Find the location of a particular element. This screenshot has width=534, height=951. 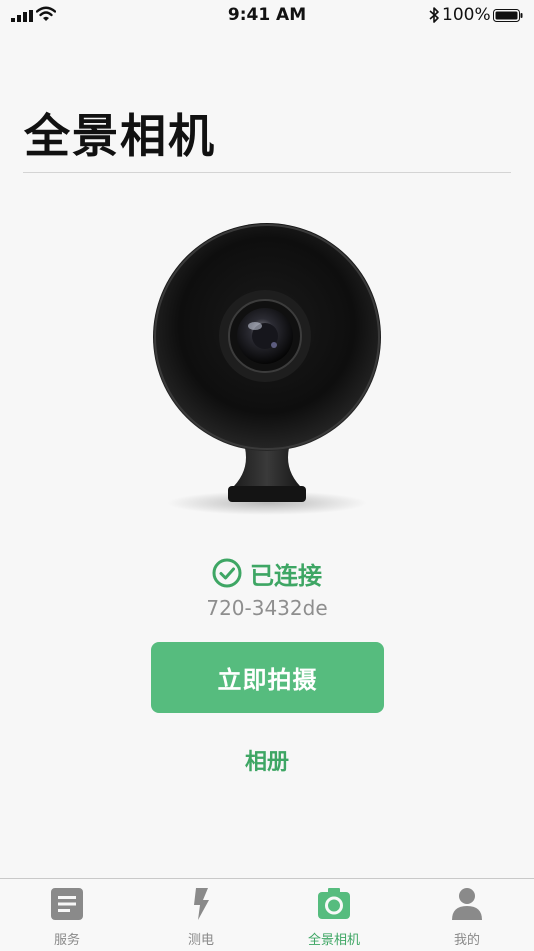

tab-panorama-camera: 全景相机 is located at coordinates (334, 915).